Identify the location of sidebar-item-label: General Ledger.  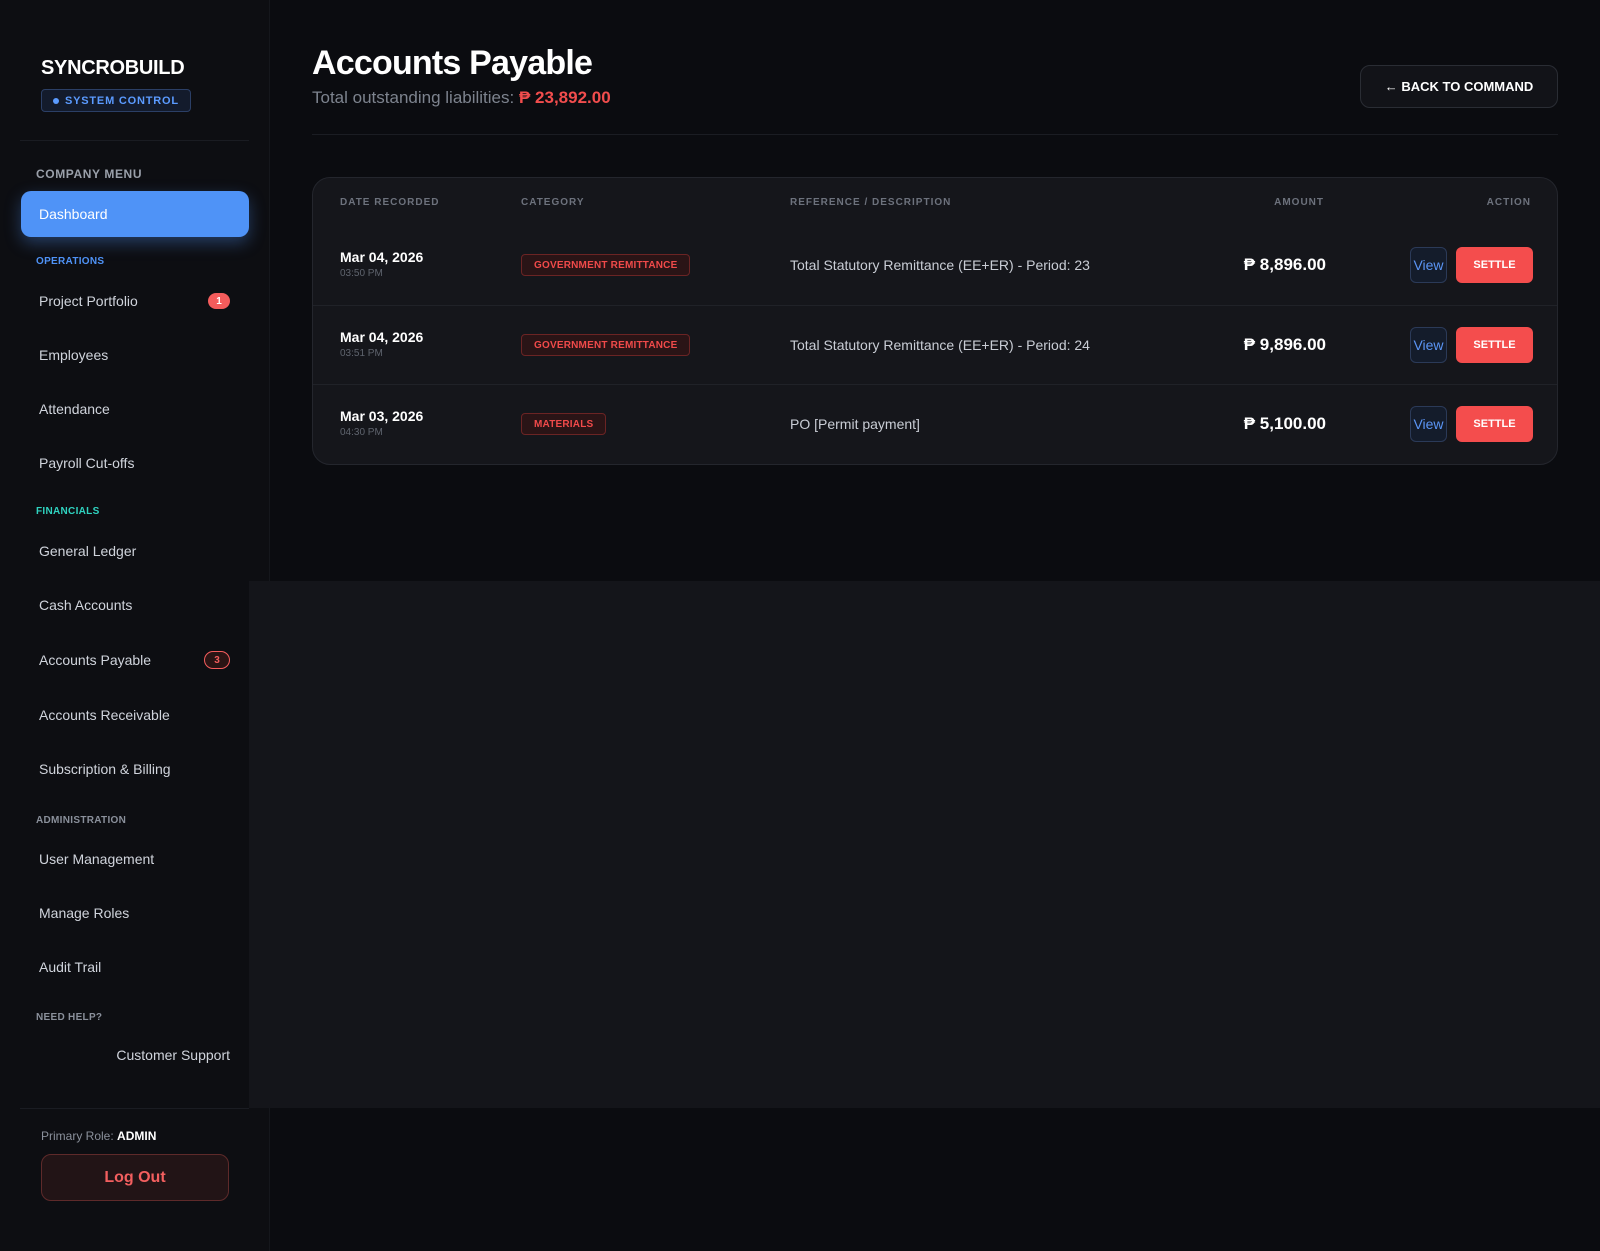
(88, 551).